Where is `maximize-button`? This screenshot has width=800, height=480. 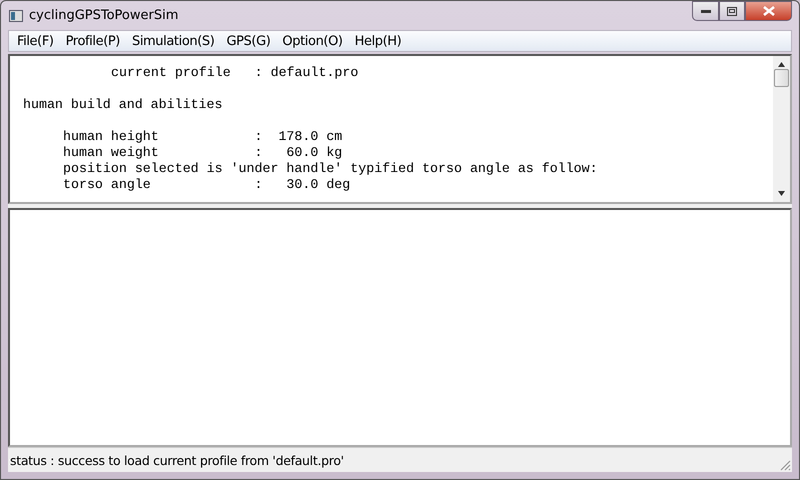
maximize-button is located at coordinates (732, 11).